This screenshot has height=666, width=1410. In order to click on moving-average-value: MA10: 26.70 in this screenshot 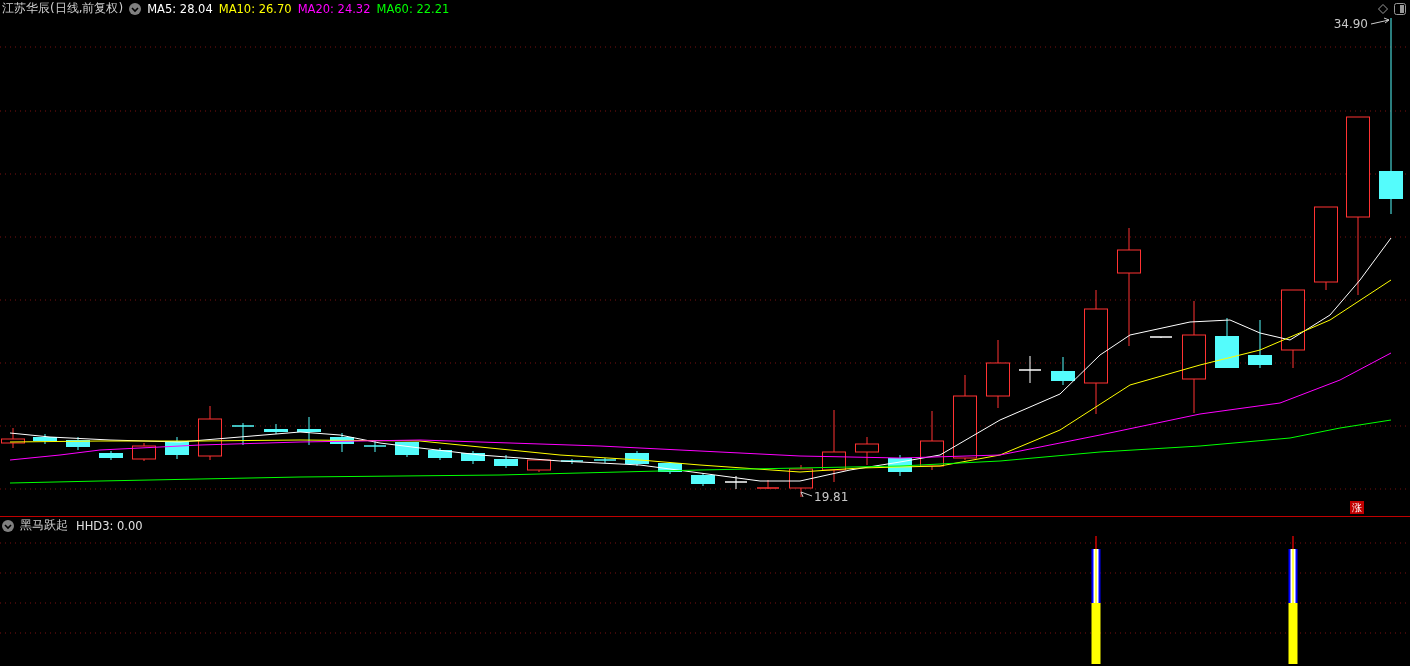, I will do `click(255, 8)`.